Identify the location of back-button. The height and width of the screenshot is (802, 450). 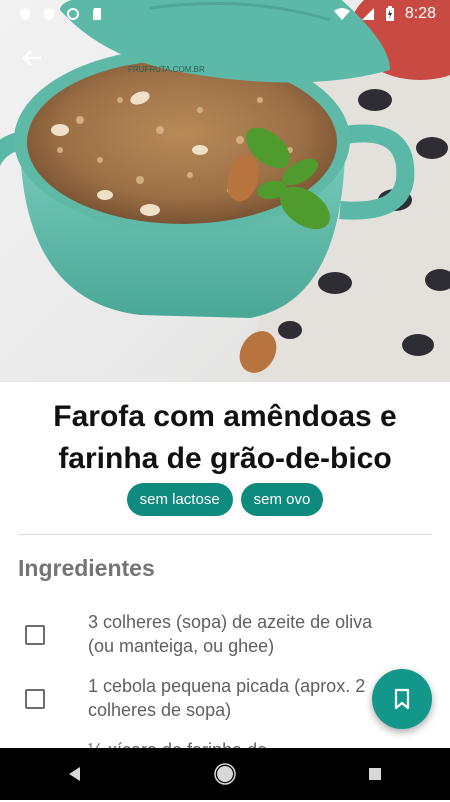
(32, 58).